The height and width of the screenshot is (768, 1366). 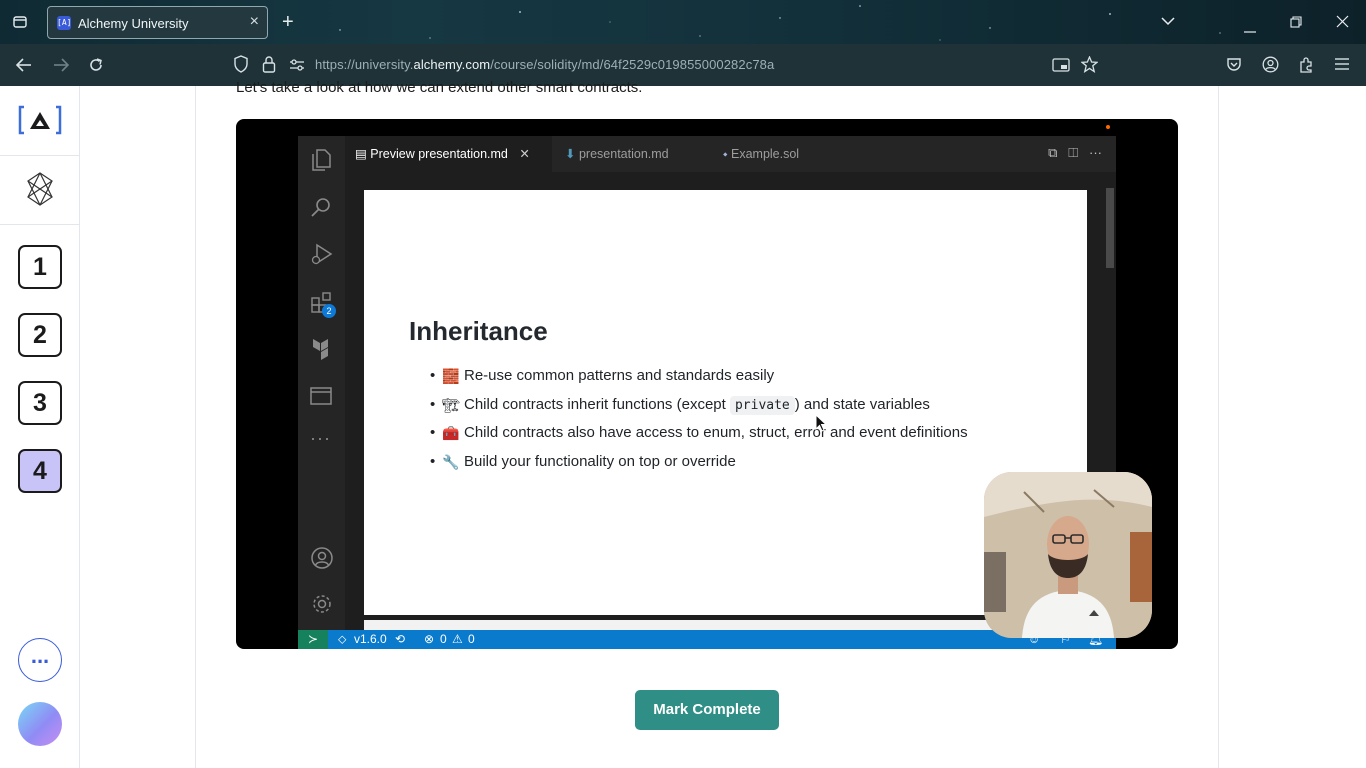 What do you see at coordinates (1234, 66) in the screenshot?
I see `pocket-icon` at bounding box center [1234, 66].